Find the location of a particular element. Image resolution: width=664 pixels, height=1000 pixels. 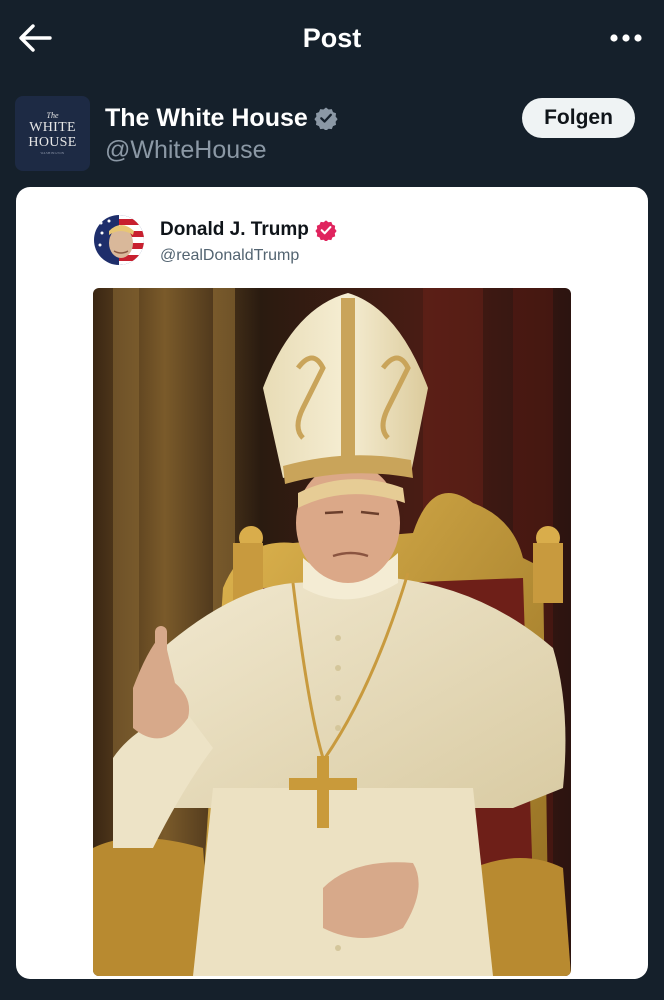

avatar-text-house: HOUSE is located at coordinates (52, 142).